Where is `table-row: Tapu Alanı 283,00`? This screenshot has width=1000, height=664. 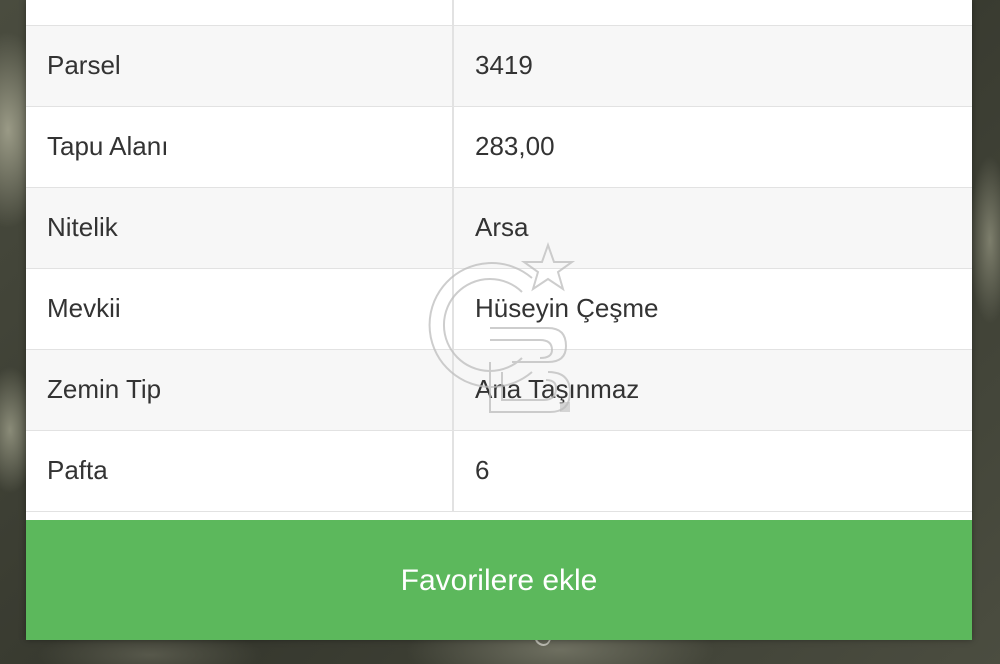
table-row: Tapu Alanı 283,00 is located at coordinates (499, 147).